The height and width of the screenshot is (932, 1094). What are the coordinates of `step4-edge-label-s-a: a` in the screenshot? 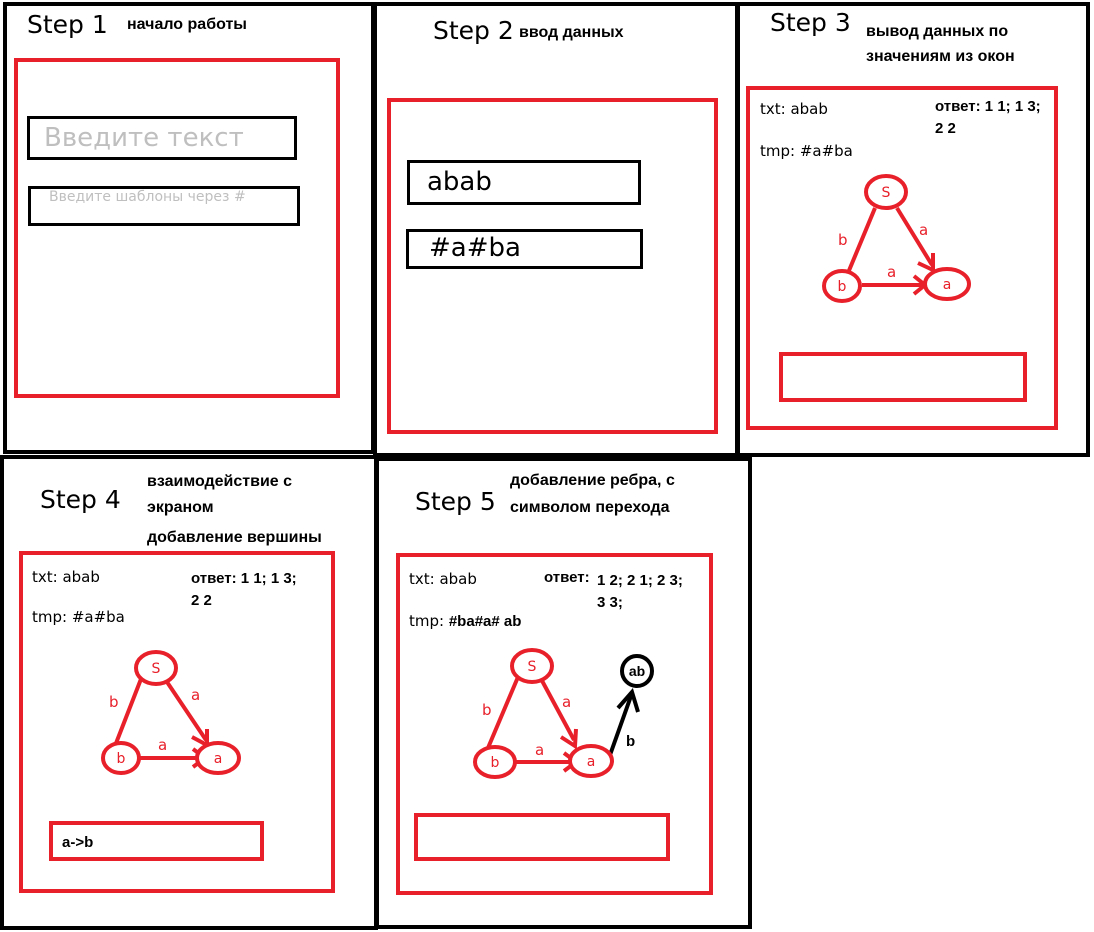 It's located at (195, 695).